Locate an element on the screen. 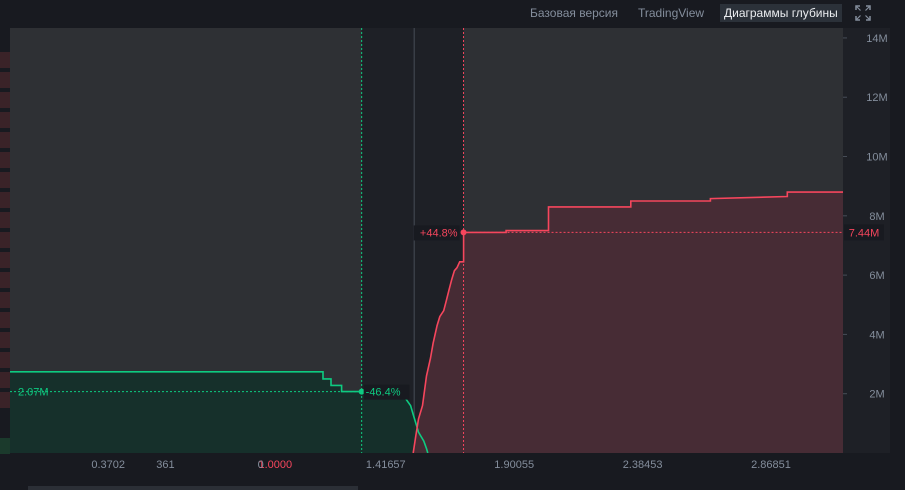 This screenshot has height=490, width=905. x-tick-label: 0.3702 is located at coordinates (108, 465).